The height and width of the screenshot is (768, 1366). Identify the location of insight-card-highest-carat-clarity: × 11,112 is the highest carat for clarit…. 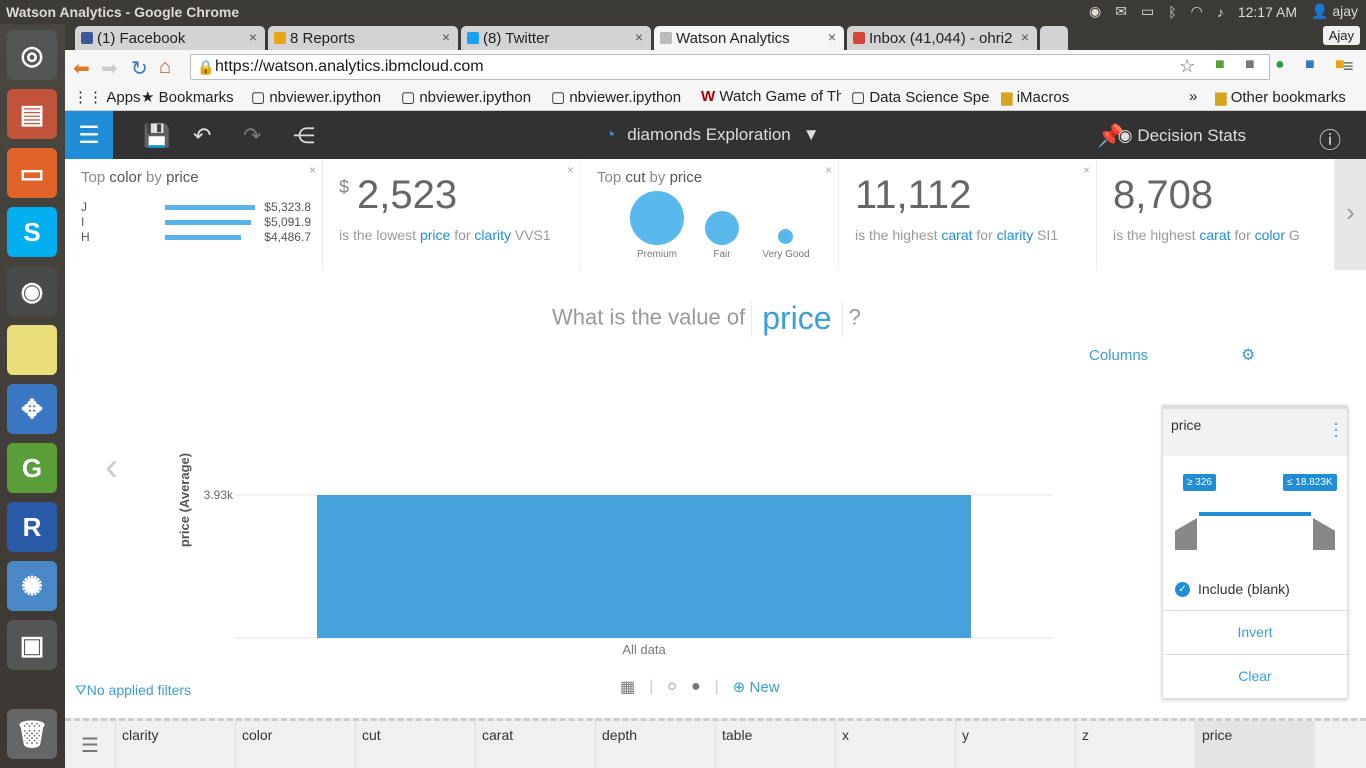
(968, 214).